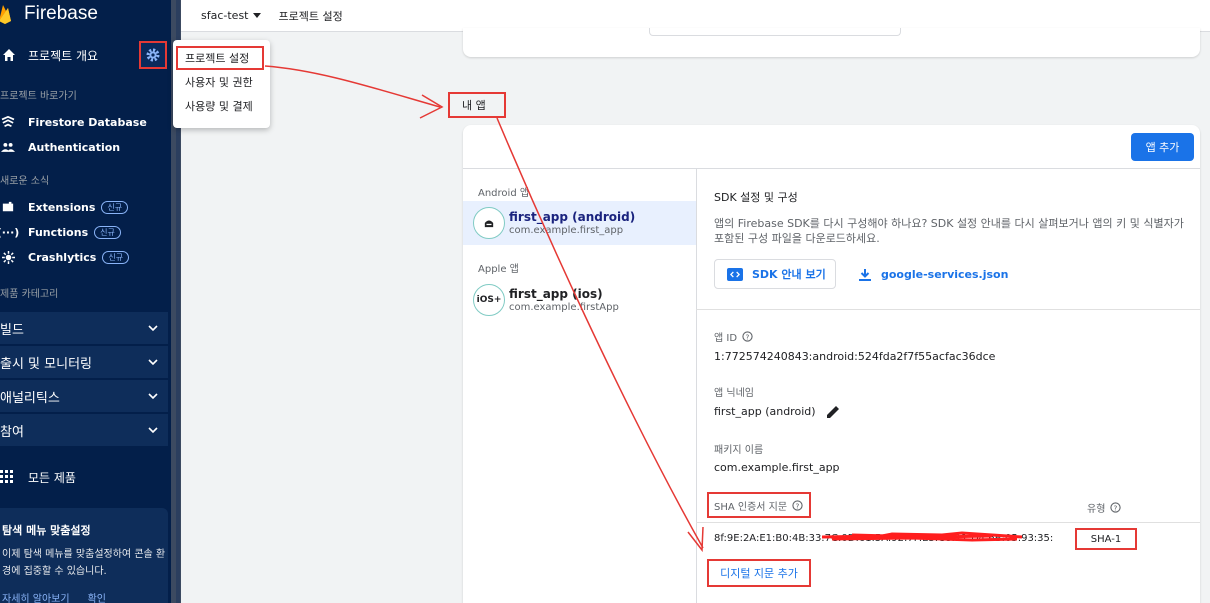  Describe the element at coordinates (726, 338) in the screenshot. I see `field-label-text: 앱 ID` at that location.